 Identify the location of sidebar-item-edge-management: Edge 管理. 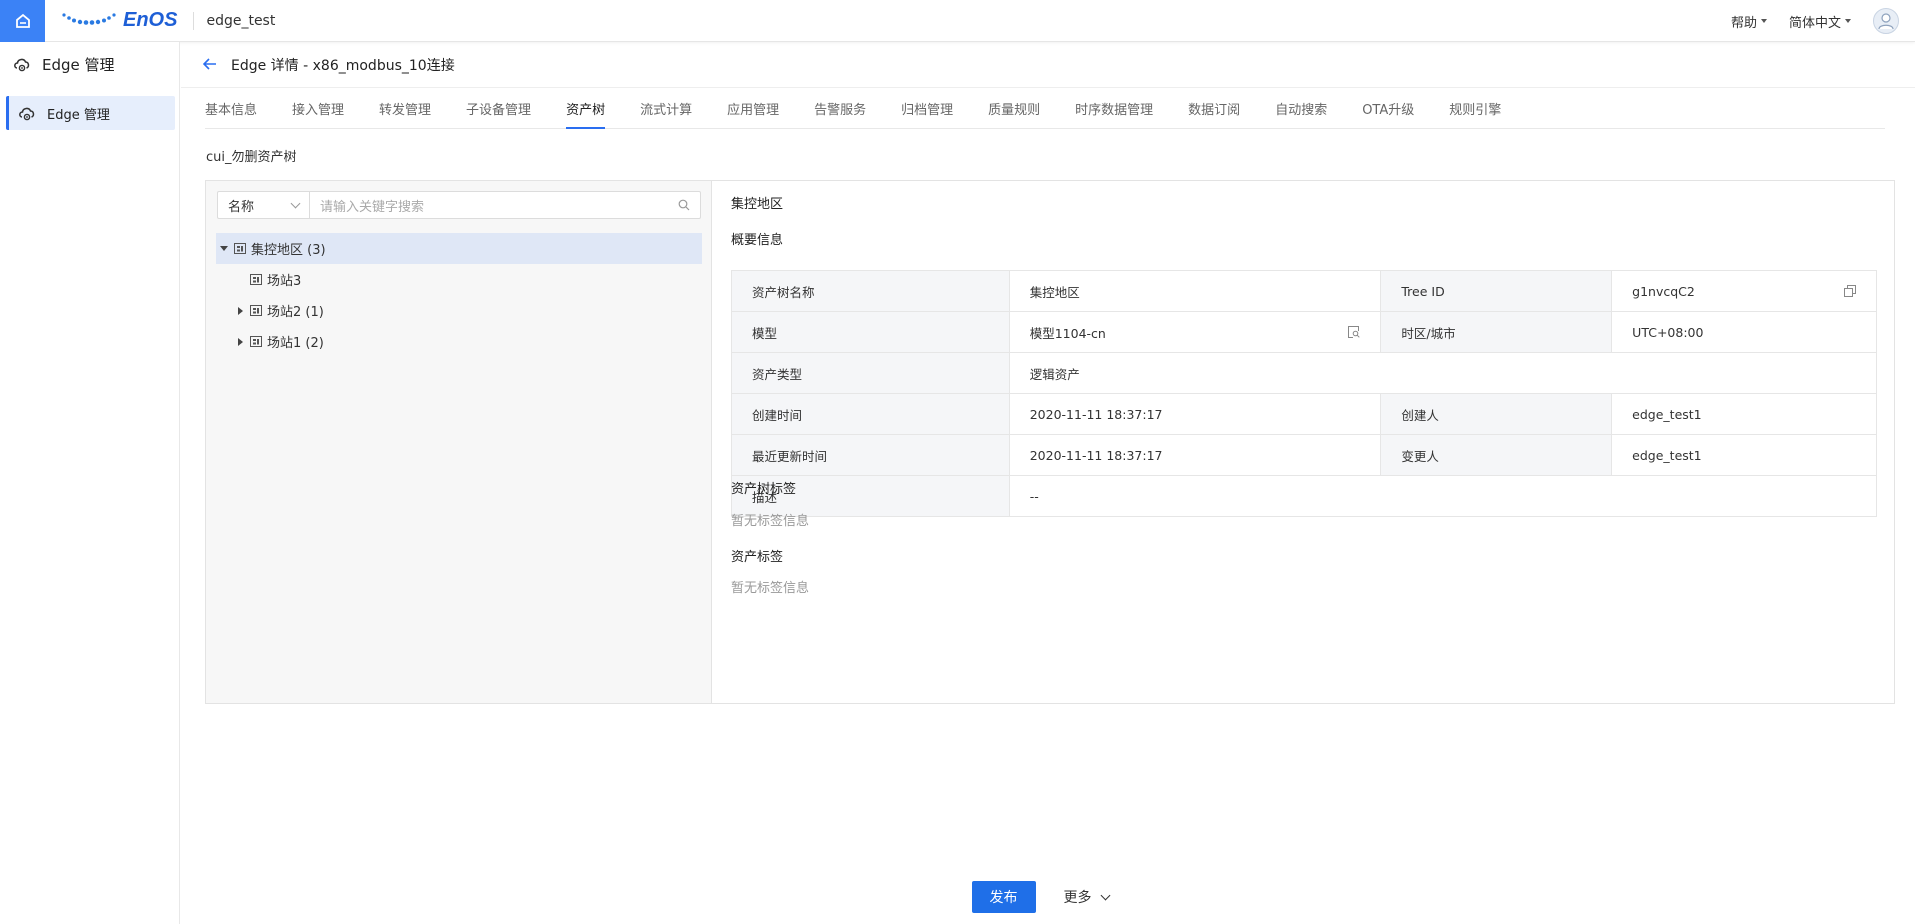
(90, 113).